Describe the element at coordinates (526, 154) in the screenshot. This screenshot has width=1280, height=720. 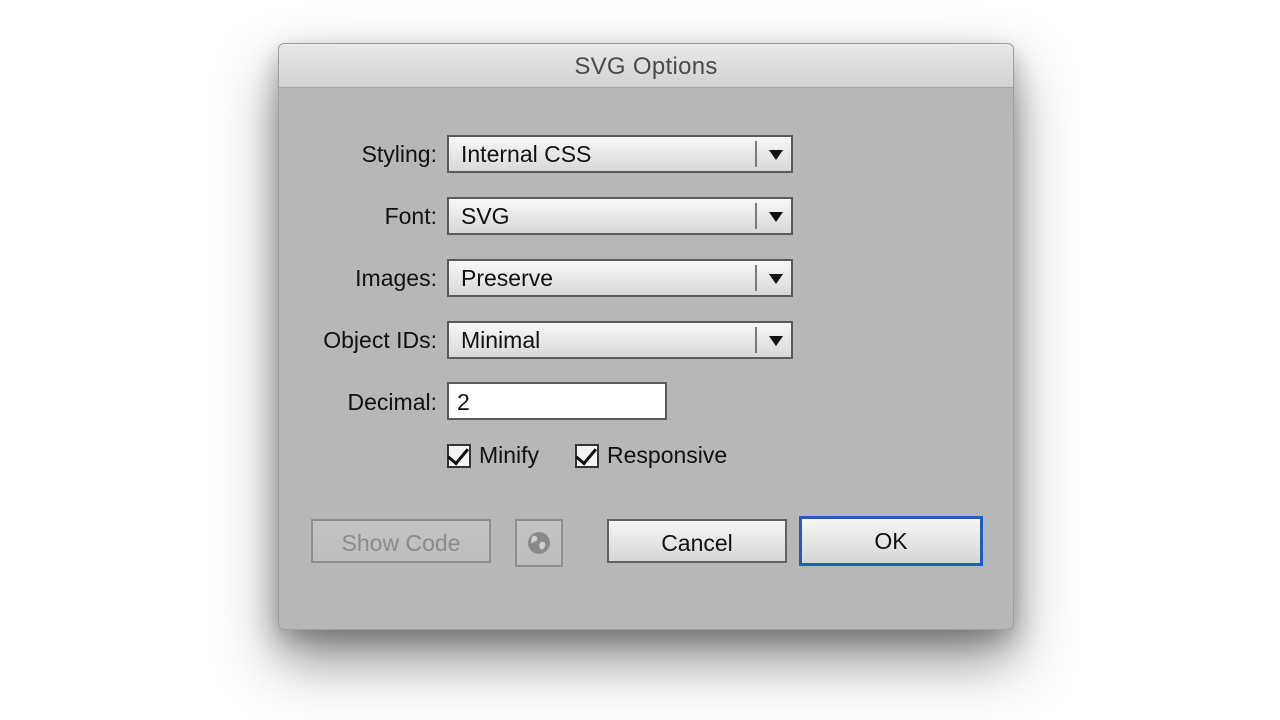
I see `styling-value: Internal CSS` at that location.